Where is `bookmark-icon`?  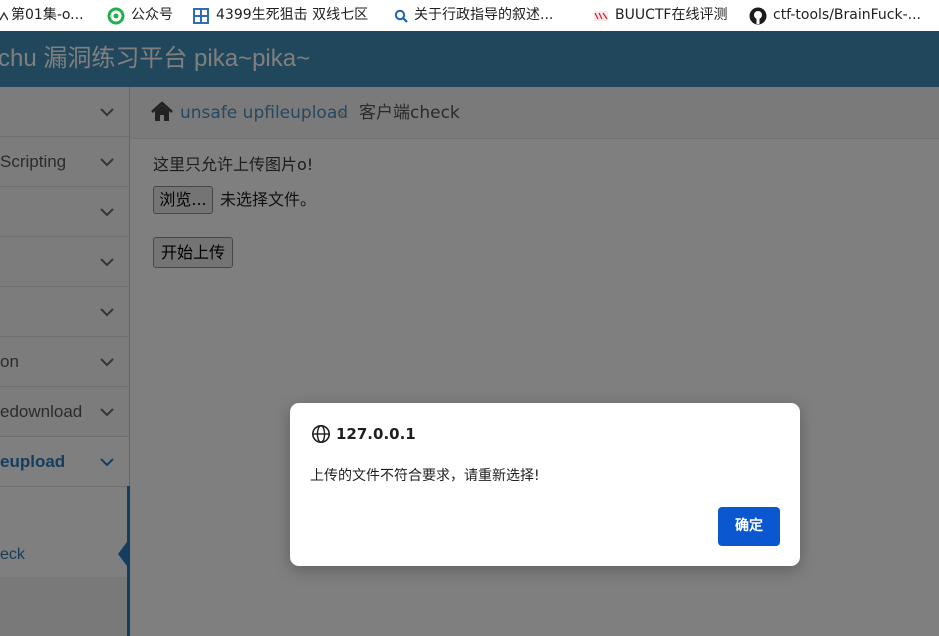
bookmark-icon is located at coordinates (4, 16).